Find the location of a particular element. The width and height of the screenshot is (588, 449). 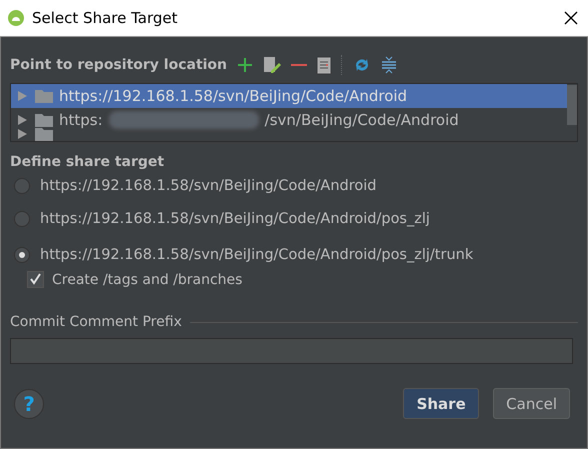

cancel-button: Cancel is located at coordinates (531, 403).